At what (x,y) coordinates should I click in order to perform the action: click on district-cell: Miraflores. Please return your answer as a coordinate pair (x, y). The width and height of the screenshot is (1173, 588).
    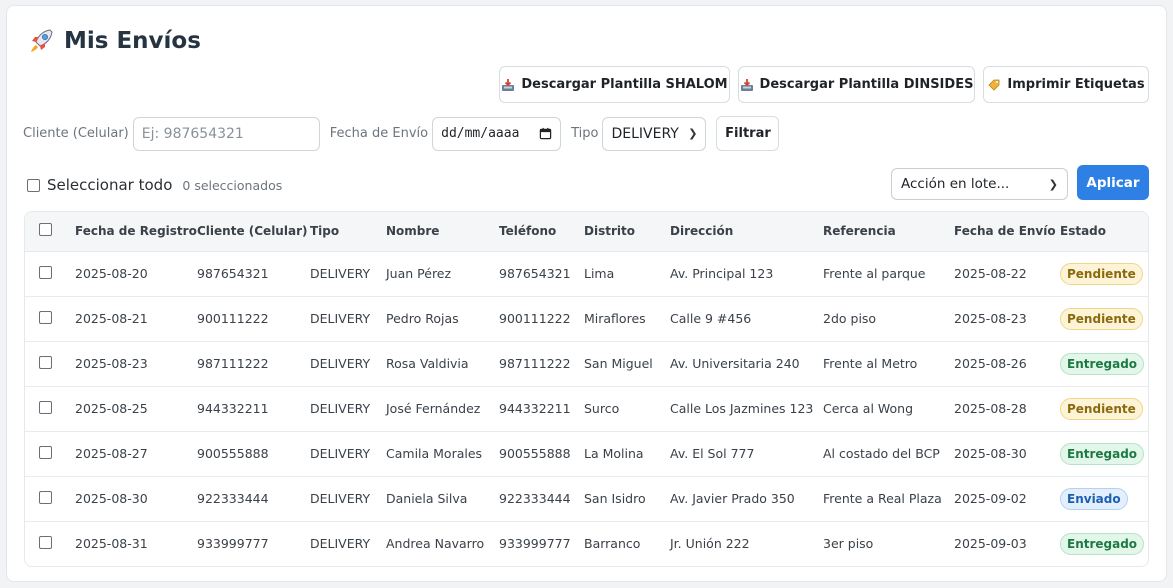
    Looking at the image, I should click on (627, 319).